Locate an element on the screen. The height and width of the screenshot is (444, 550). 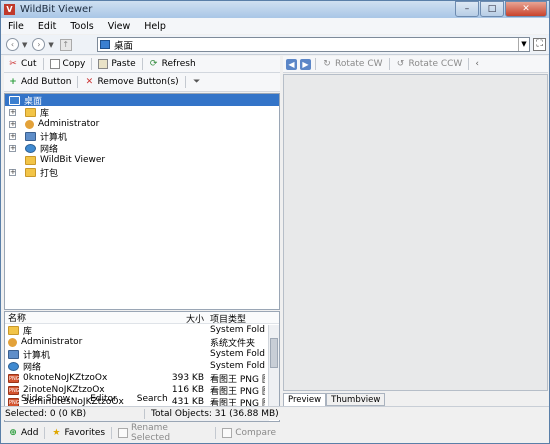
rename-selected-button: Rename Selected is located at coordinates (163, 433).